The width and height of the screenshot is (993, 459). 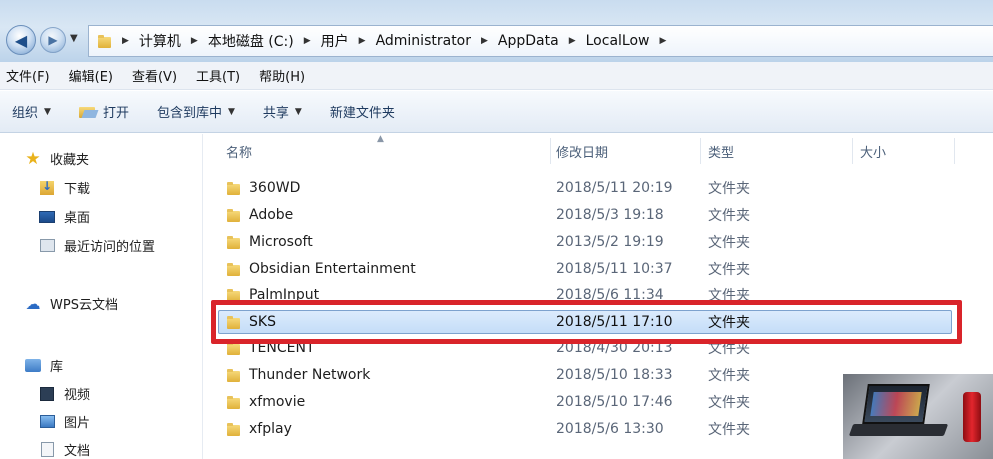 I want to click on column-header-size: 大小, so click(x=873, y=151).